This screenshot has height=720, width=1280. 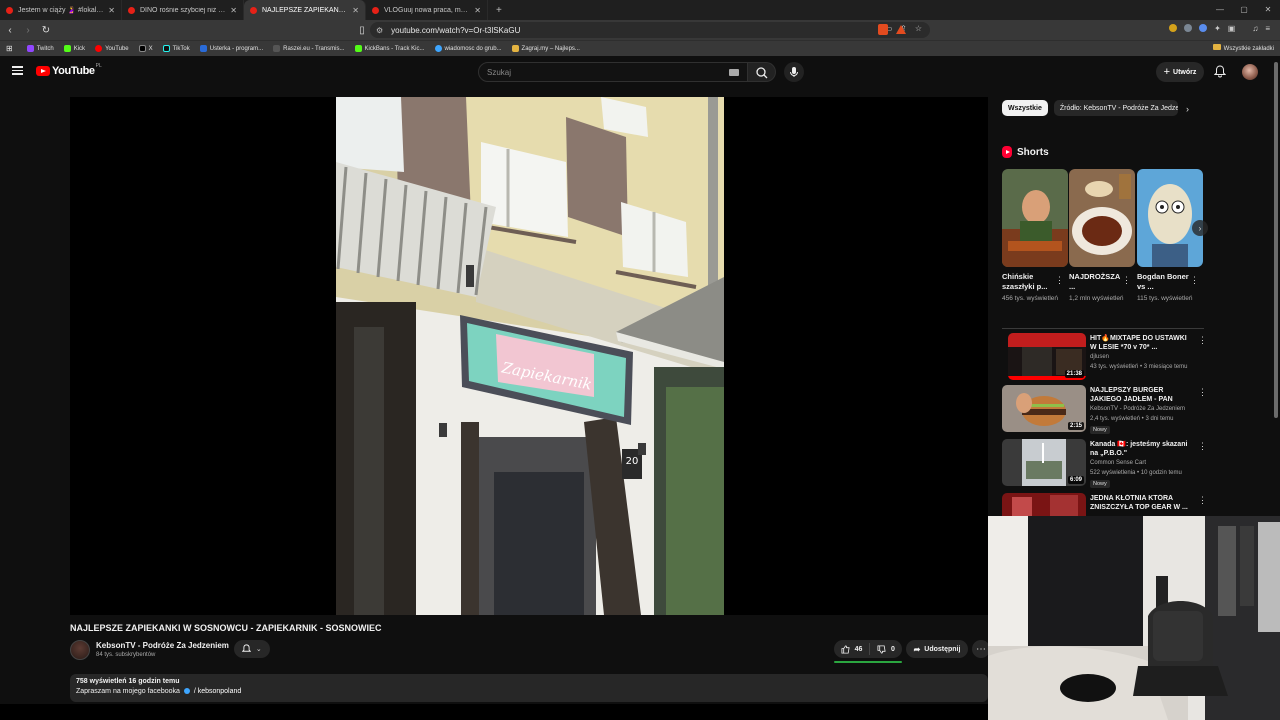 I want to click on brave-shield-icon, so click(x=883, y=29).